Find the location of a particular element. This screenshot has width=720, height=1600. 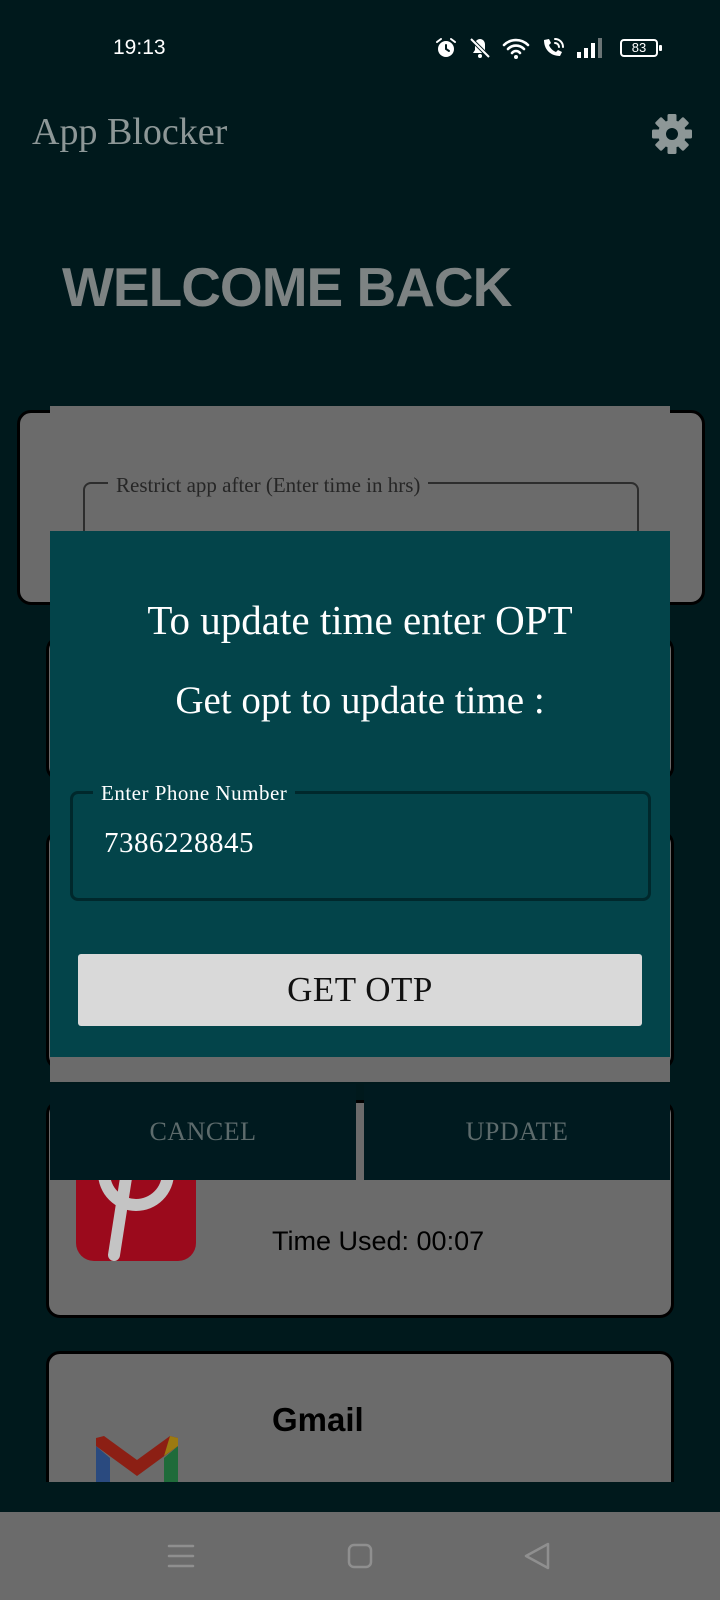

home-button is located at coordinates (360, 1556).